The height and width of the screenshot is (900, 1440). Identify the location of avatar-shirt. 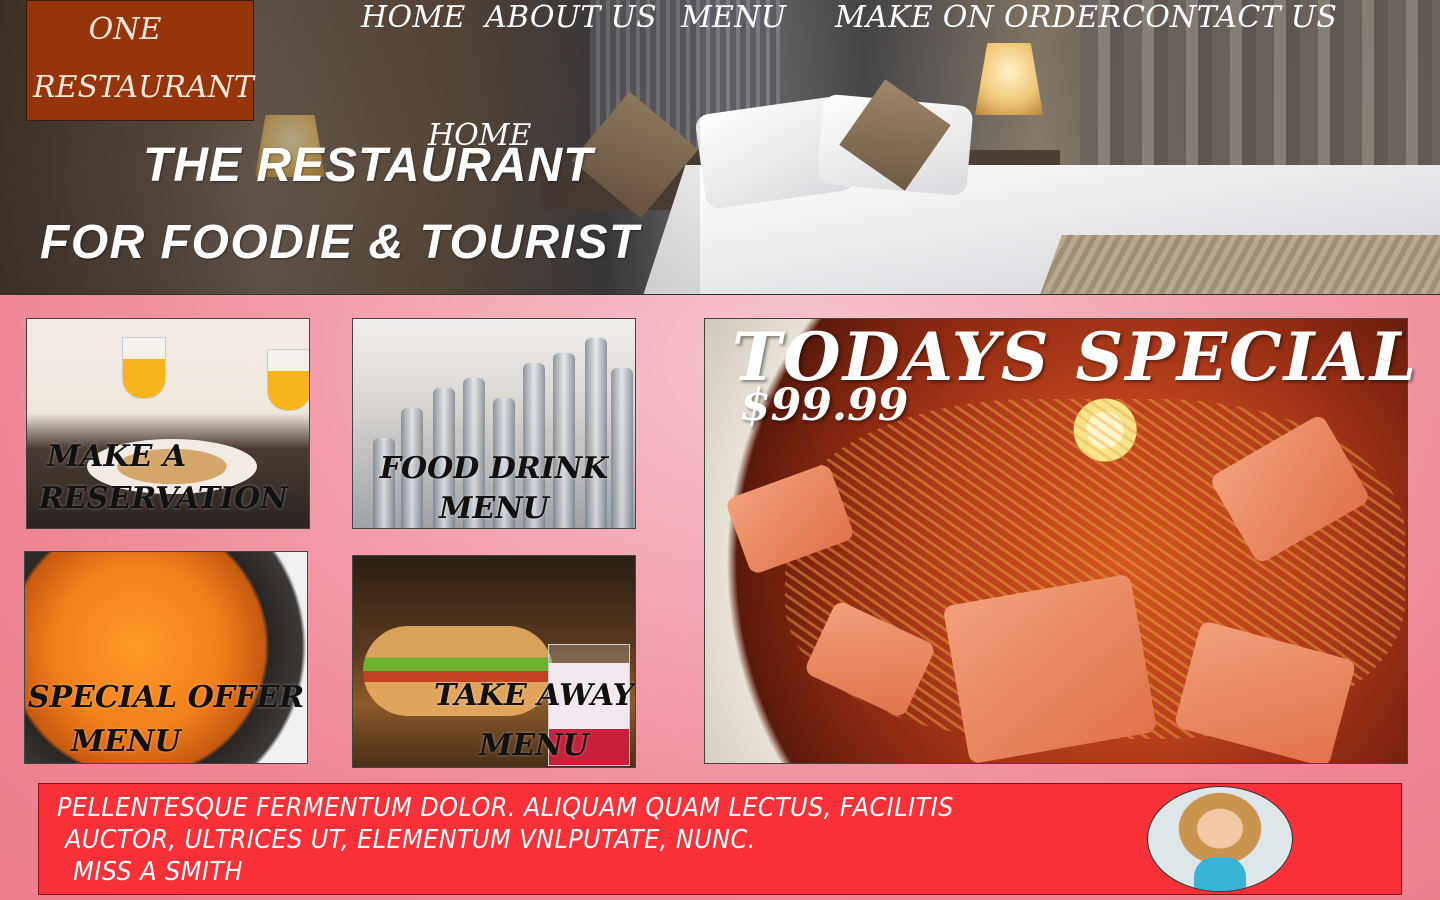
(1220, 874).